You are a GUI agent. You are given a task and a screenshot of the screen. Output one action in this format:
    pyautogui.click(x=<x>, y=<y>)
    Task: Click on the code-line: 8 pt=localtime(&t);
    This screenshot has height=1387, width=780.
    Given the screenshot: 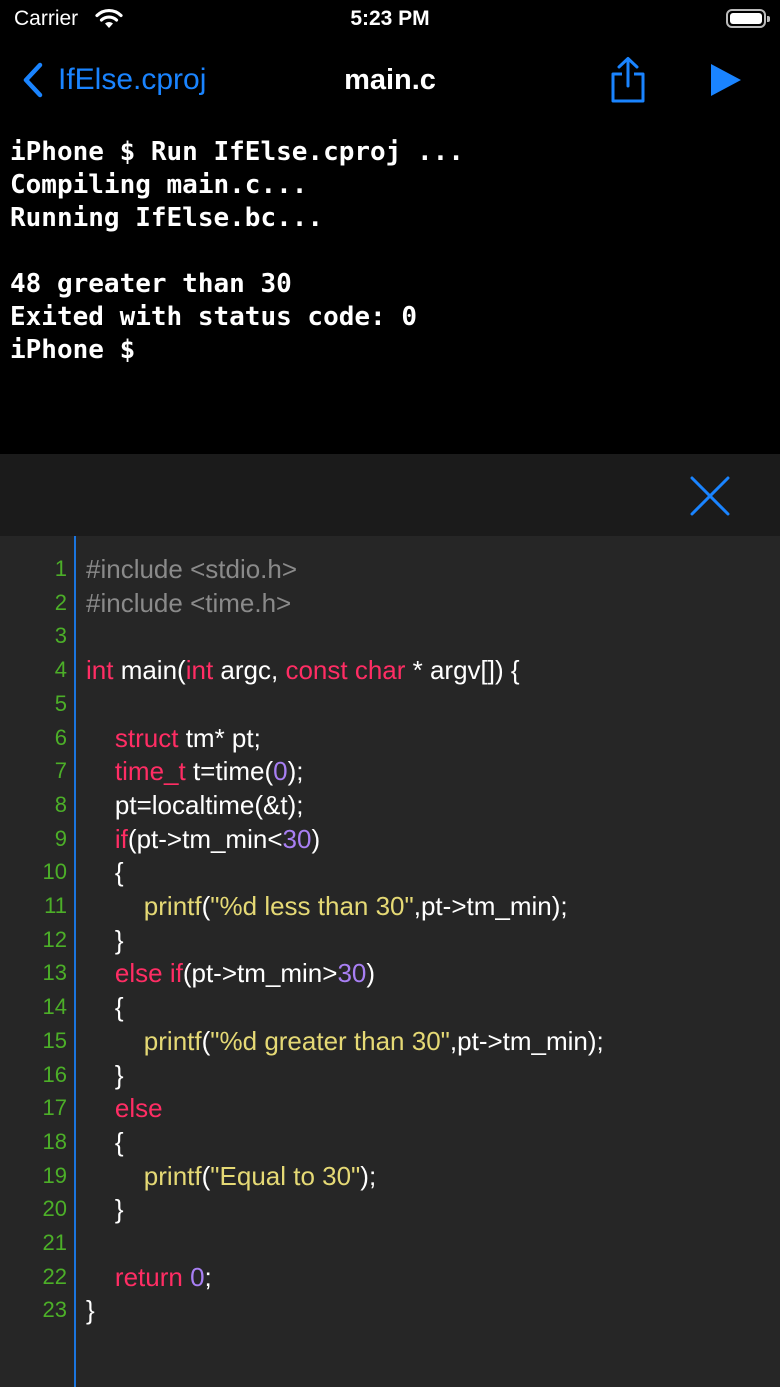 What is the action you would take?
    pyautogui.click(x=390, y=805)
    